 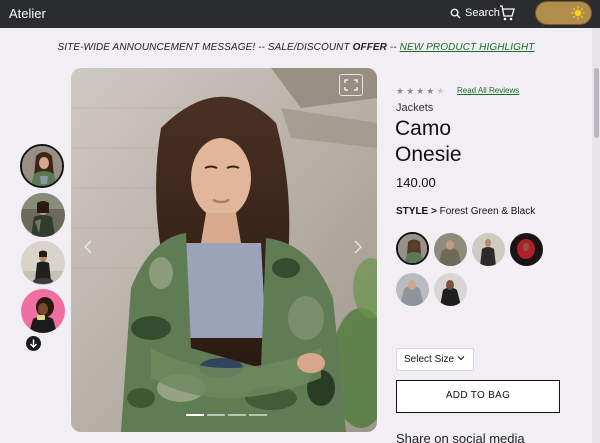 What do you see at coordinates (467, 47) in the screenshot?
I see `announcement-link: NEW PRODUCT HIGHLIGHT` at bounding box center [467, 47].